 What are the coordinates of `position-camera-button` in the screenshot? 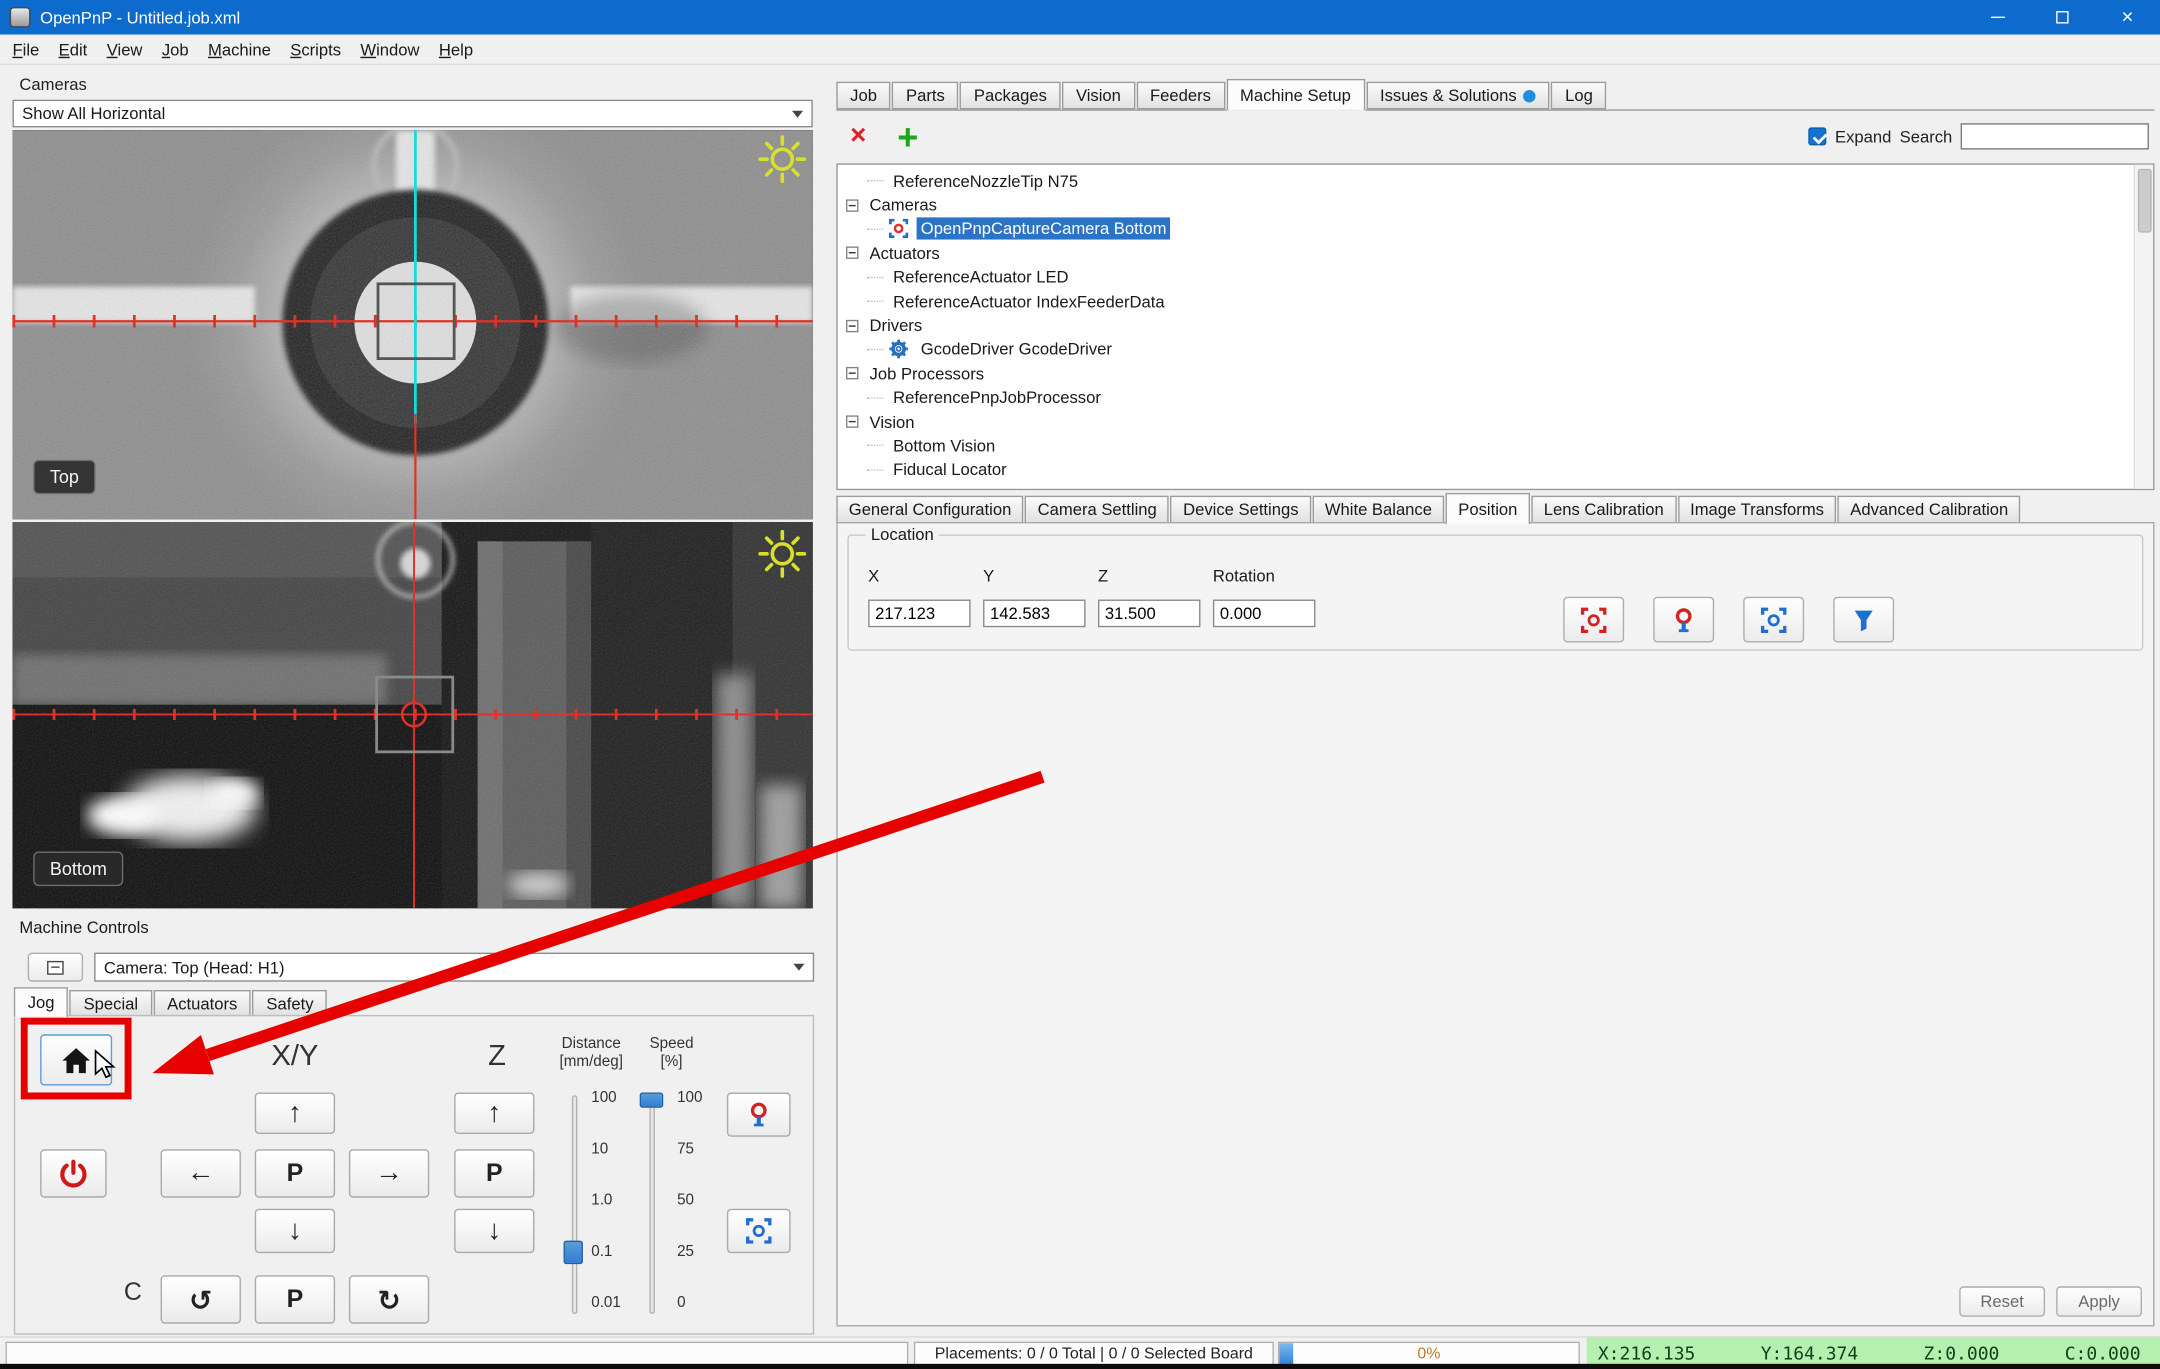 It's located at (1774, 619).